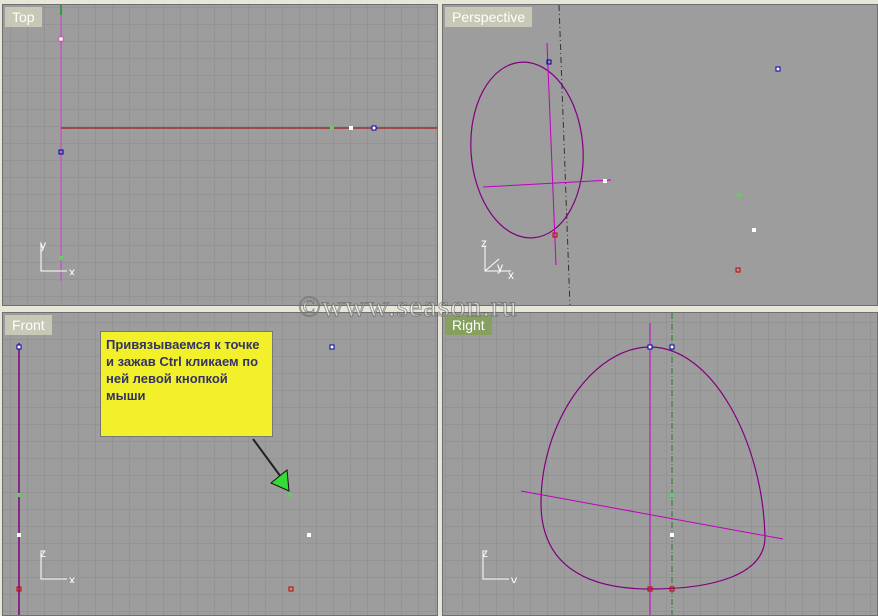 This screenshot has height=616, width=878. Describe the element at coordinates (57, 256) in the screenshot. I see `axis-icon: y x` at that location.